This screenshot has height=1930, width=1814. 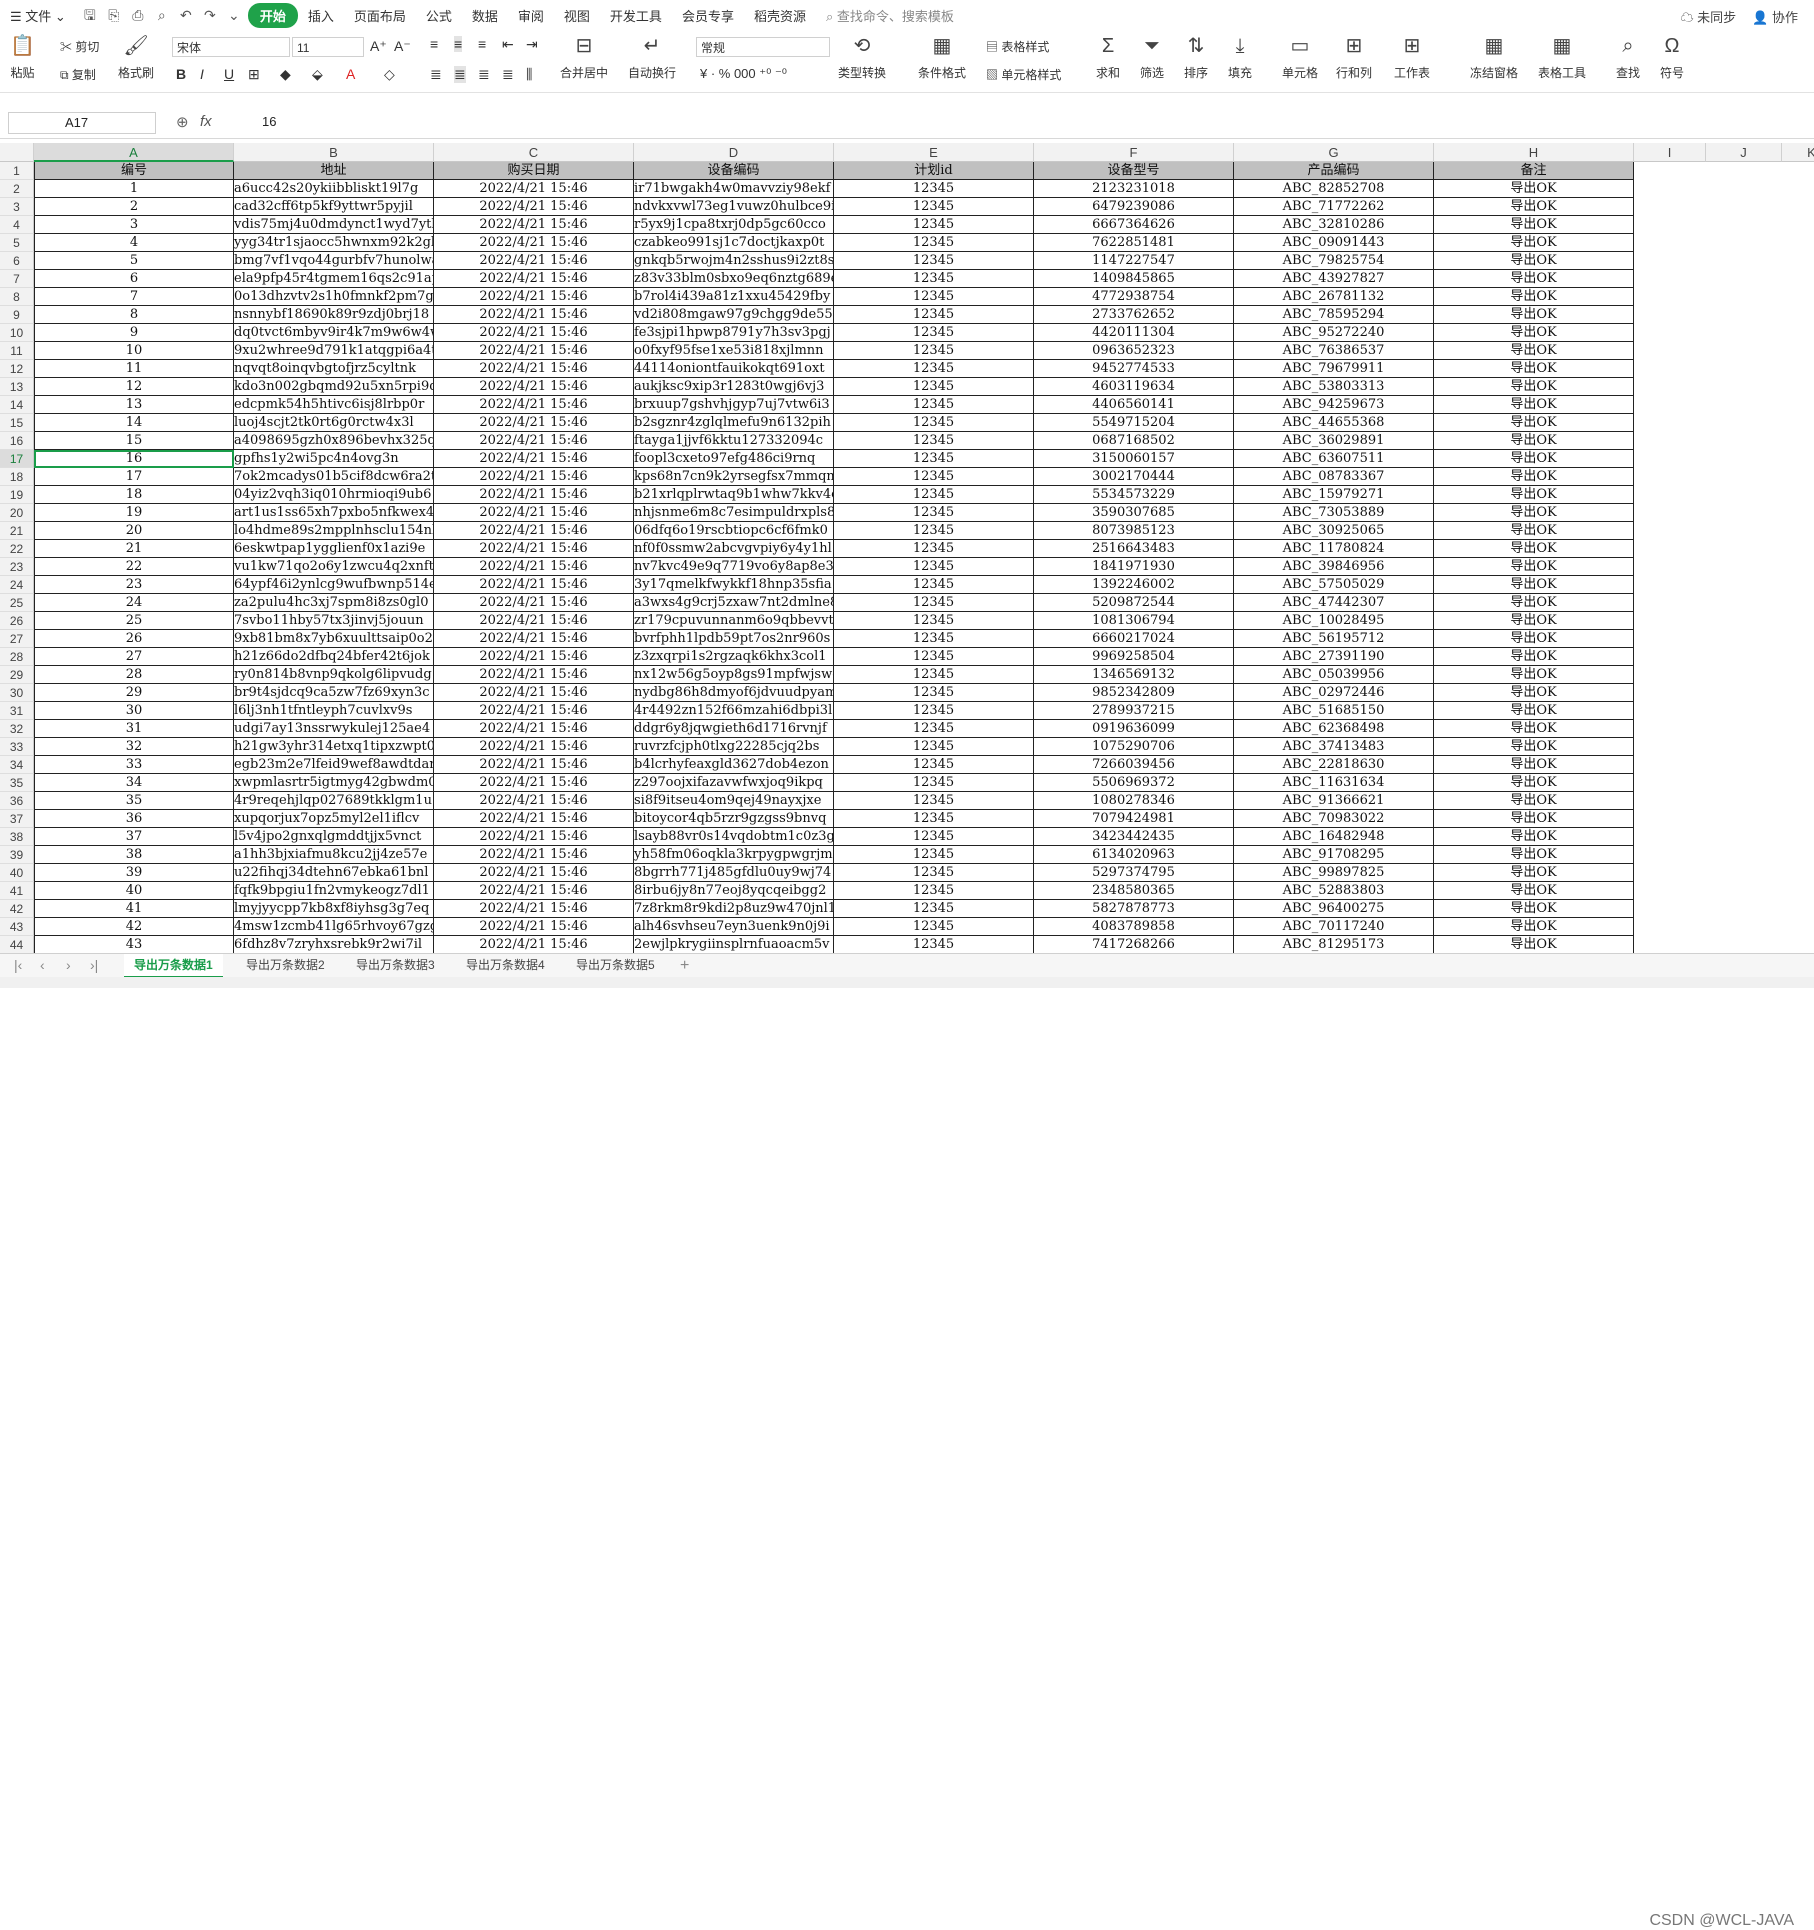 What do you see at coordinates (942, 57) in the screenshot?
I see `conditional-format-button: ▦ 条件格式` at bounding box center [942, 57].